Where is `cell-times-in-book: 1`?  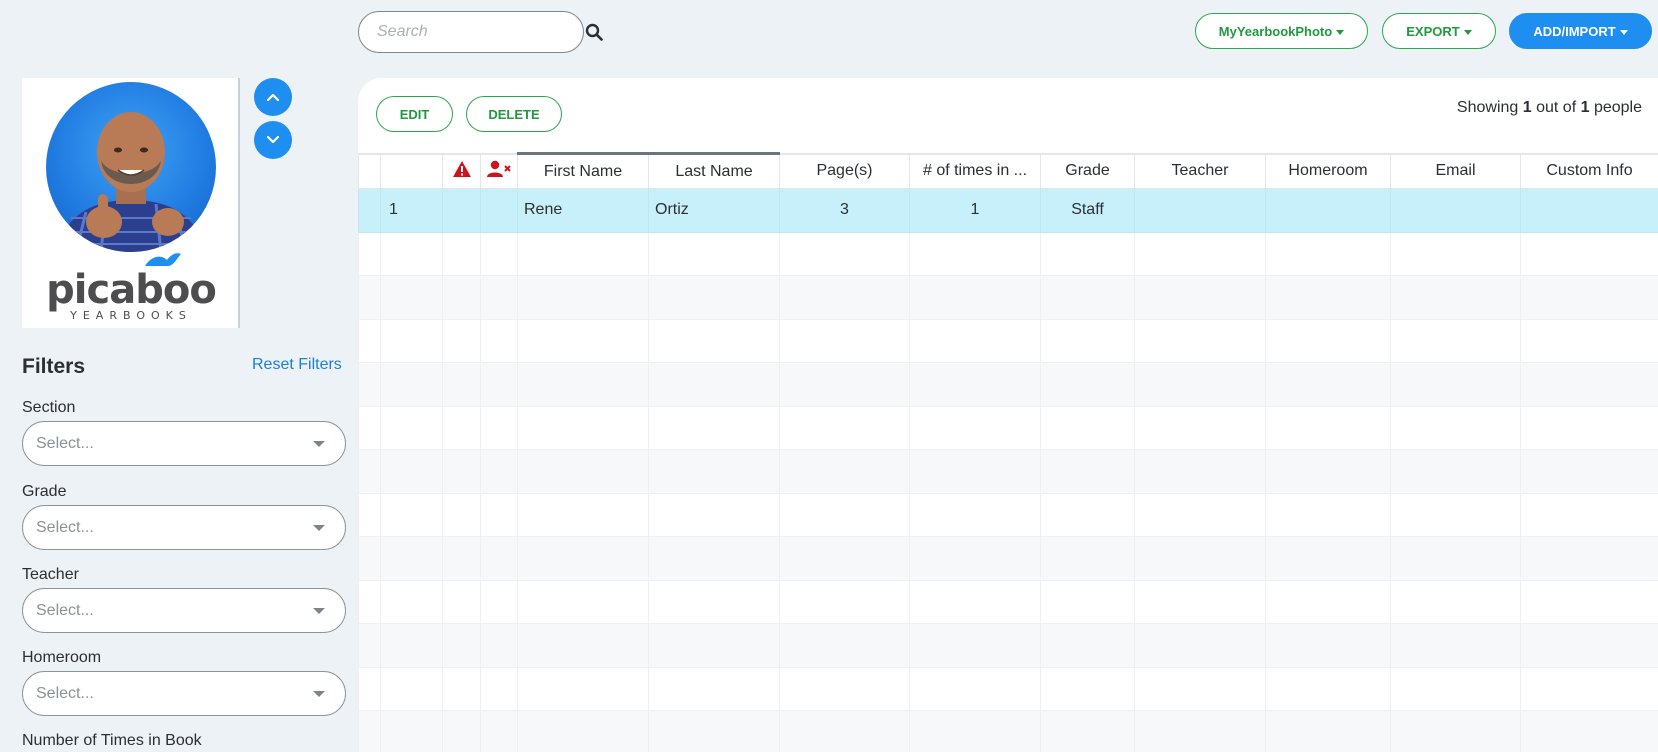 cell-times-in-book: 1 is located at coordinates (975, 210).